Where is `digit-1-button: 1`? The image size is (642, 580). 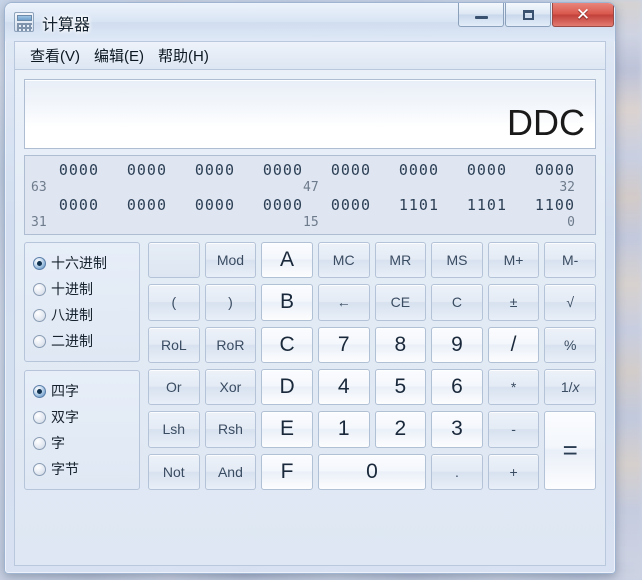 digit-1-button: 1 is located at coordinates (343, 429).